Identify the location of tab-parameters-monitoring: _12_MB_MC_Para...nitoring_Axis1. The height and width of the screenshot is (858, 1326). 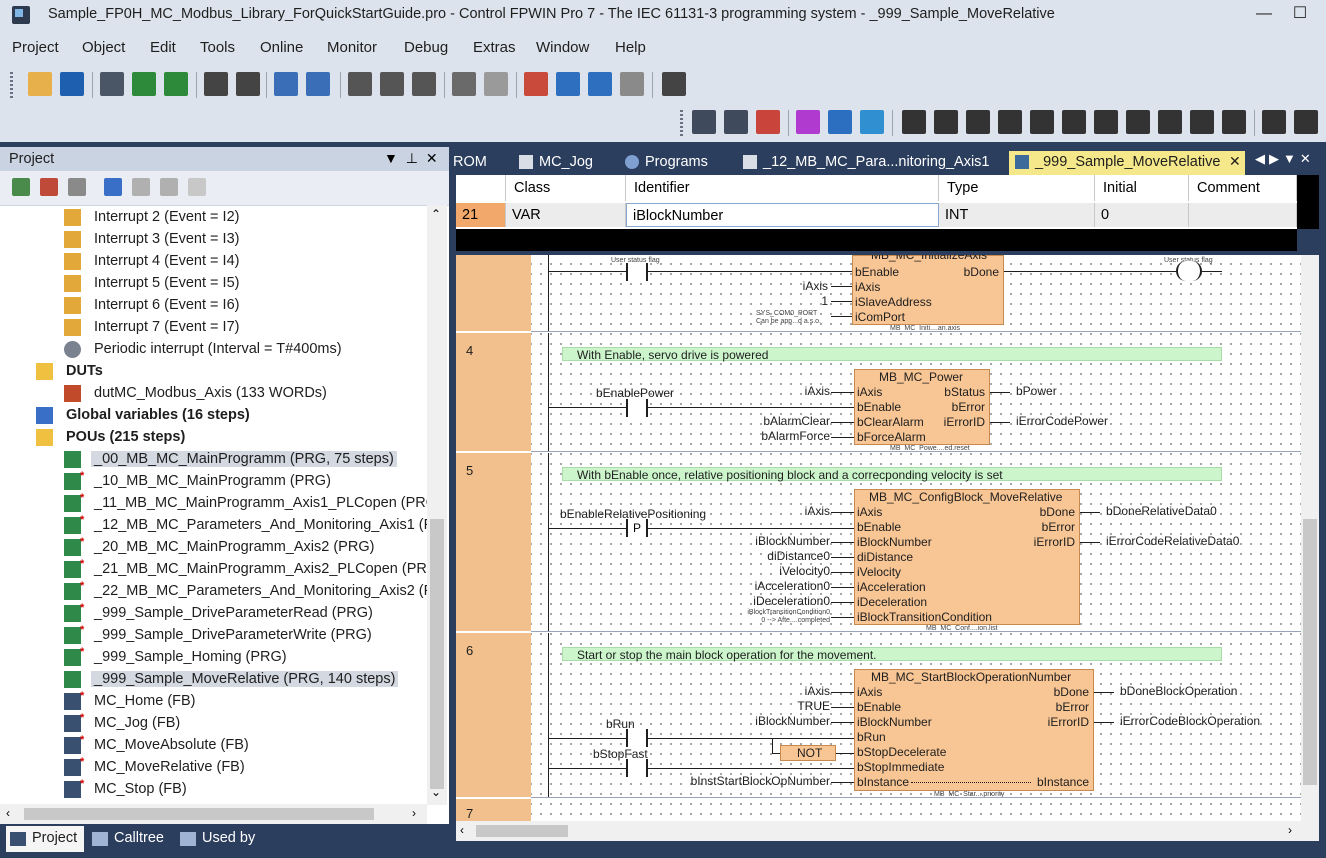
(865, 163).